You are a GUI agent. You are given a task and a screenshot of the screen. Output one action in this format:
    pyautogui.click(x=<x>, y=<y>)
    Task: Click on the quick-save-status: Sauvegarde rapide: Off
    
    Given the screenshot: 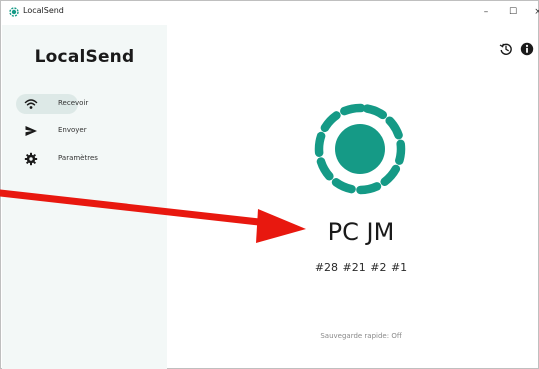 What is the action you would take?
    pyautogui.click(x=361, y=336)
    